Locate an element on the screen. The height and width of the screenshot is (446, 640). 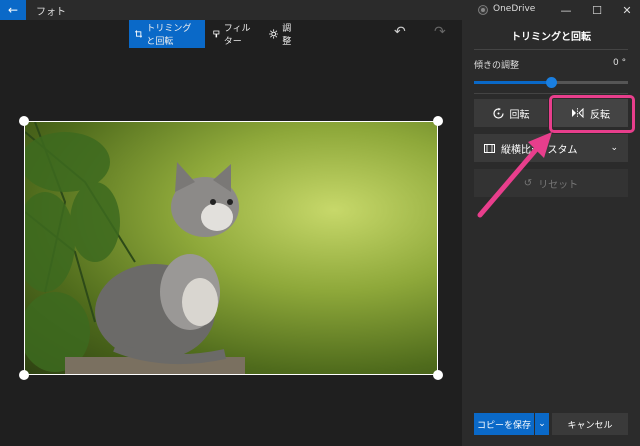
filter-icon is located at coordinates (216, 34).